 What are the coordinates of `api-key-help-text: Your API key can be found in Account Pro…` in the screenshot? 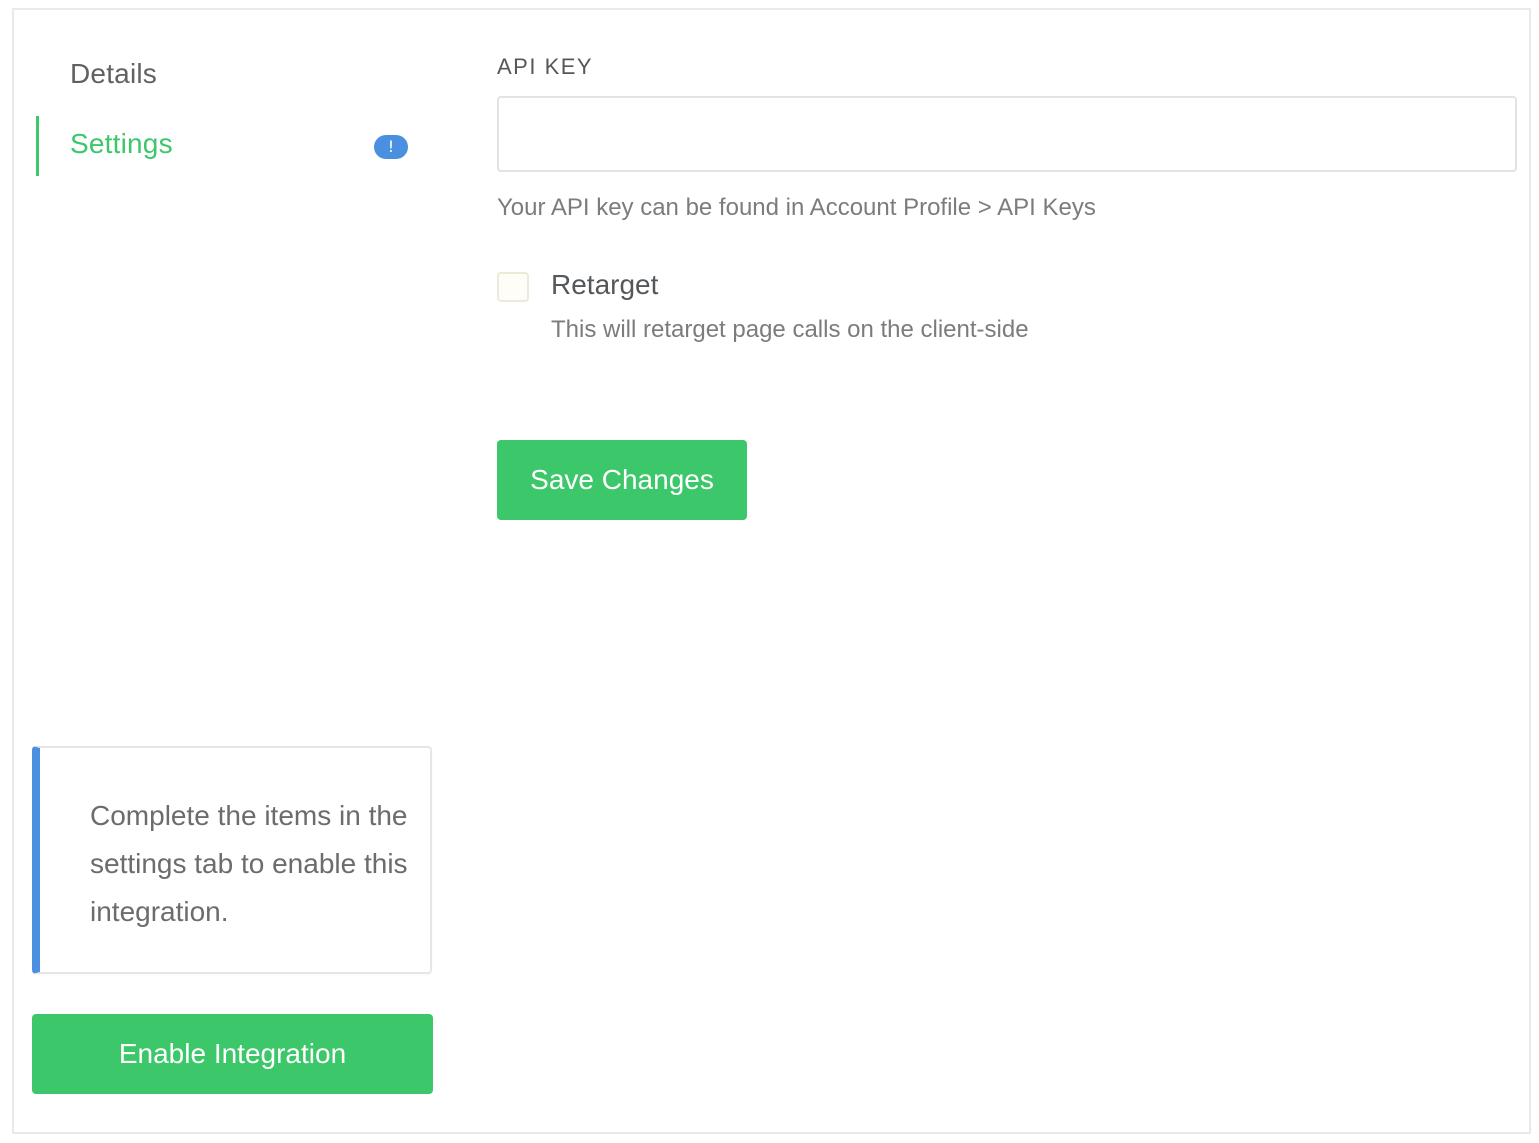 It's located at (796, 207).